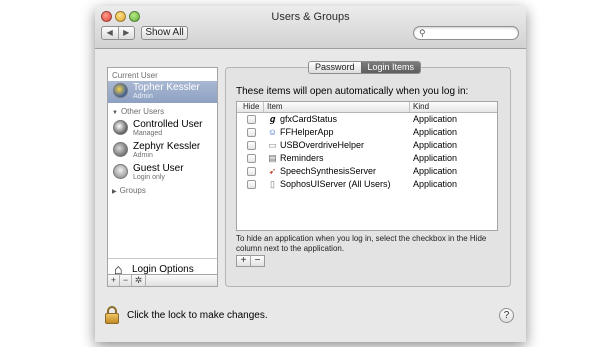  I want to click on add-login-item-button: +, so click(243, 261).